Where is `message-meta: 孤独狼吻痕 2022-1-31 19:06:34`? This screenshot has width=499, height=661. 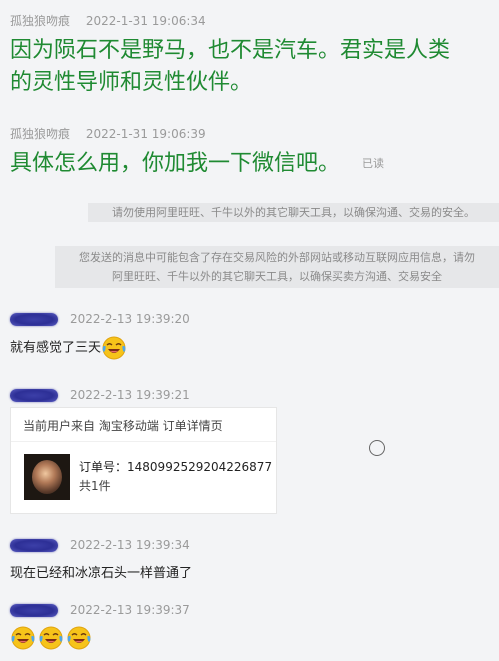 message-meta: 孤独狼吻痕 2022-1-31 19:06:34 is located at coordinates (230, 20).